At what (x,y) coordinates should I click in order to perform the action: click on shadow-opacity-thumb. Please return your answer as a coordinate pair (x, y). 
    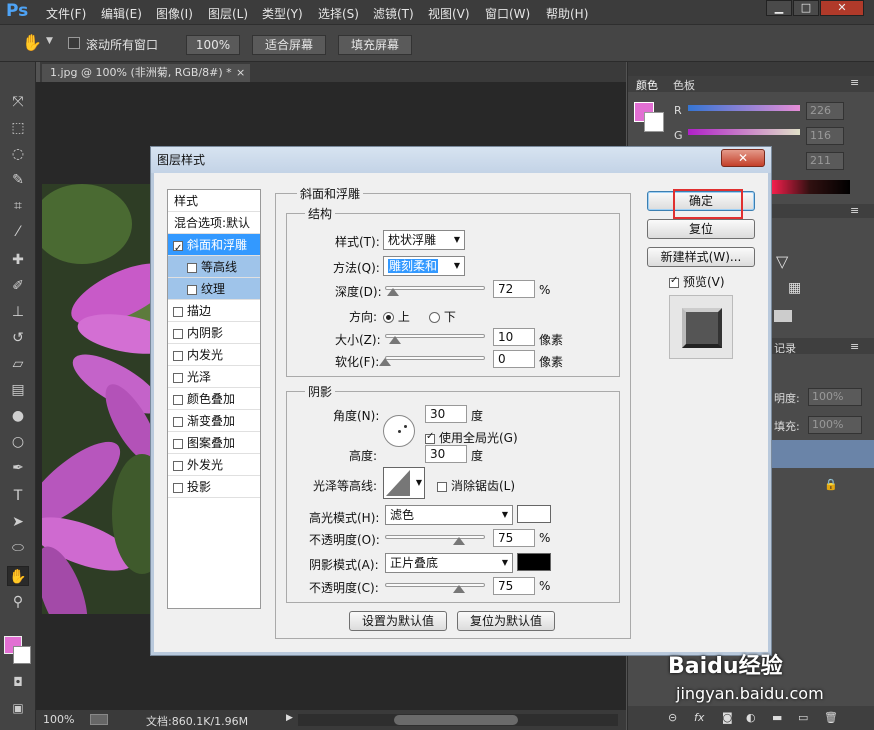
    Looking at the image, I should click on (459, 589).